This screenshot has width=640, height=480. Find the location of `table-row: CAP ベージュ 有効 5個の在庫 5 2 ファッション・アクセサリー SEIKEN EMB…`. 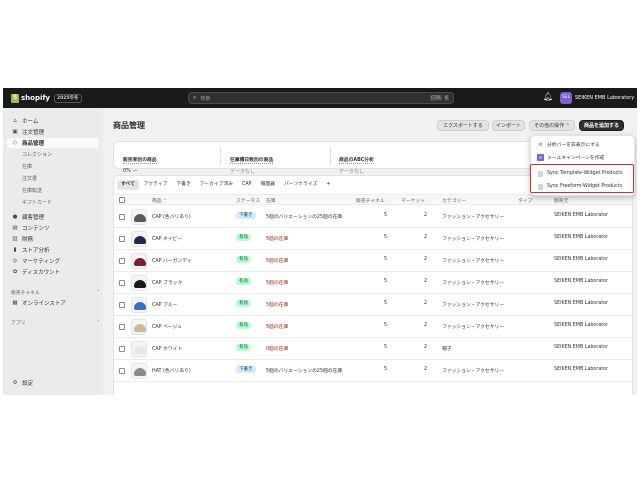

table-row: CAP ベージュ 有効 5個の在庫 5 2 ファッション・アクセサリー SEIKEN EMB… is located at coordinates (373, 327).